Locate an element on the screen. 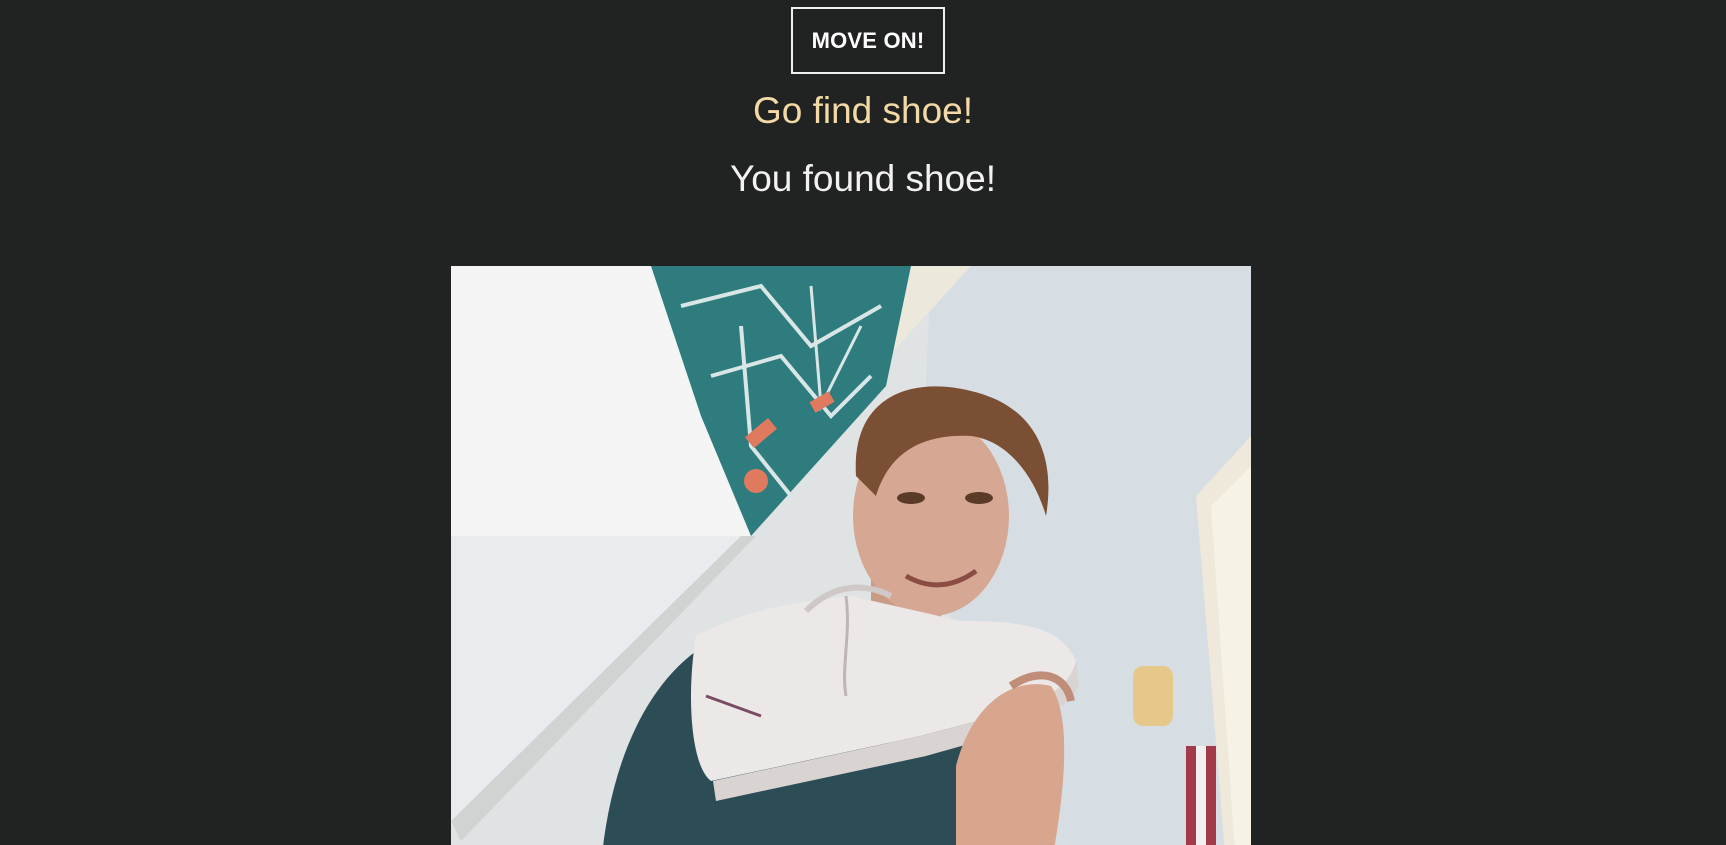 Image resolution: width=1726 pixels, height=845 pixels. result-message: You found shoe! is located at coordinates (863, 178).